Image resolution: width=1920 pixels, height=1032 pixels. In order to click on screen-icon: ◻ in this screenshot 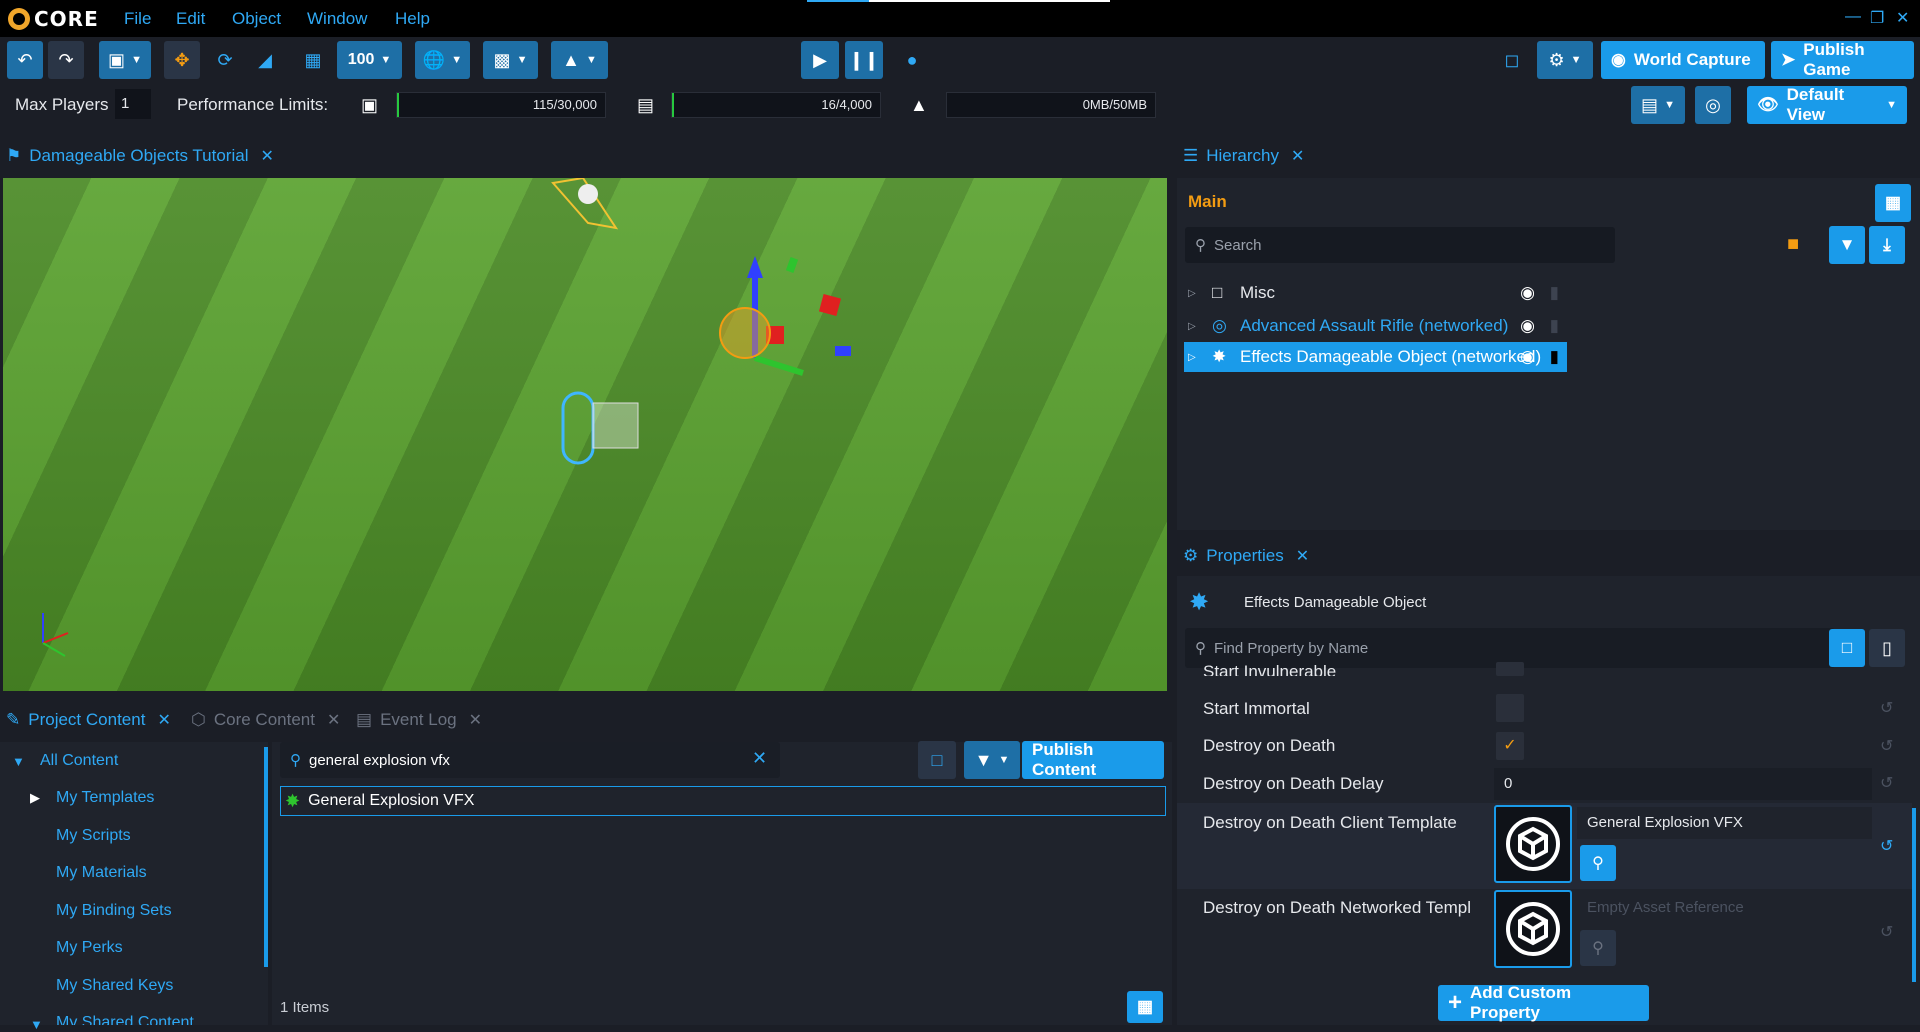, I will do `click(1512, 59)`.